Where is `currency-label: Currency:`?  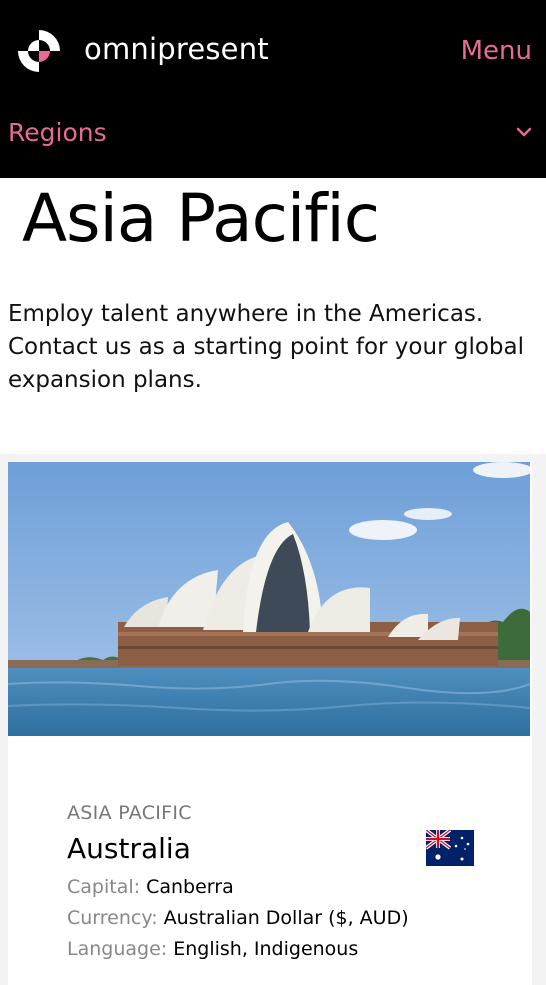 currency-label: Currency: is located at coordinates (112, 918).